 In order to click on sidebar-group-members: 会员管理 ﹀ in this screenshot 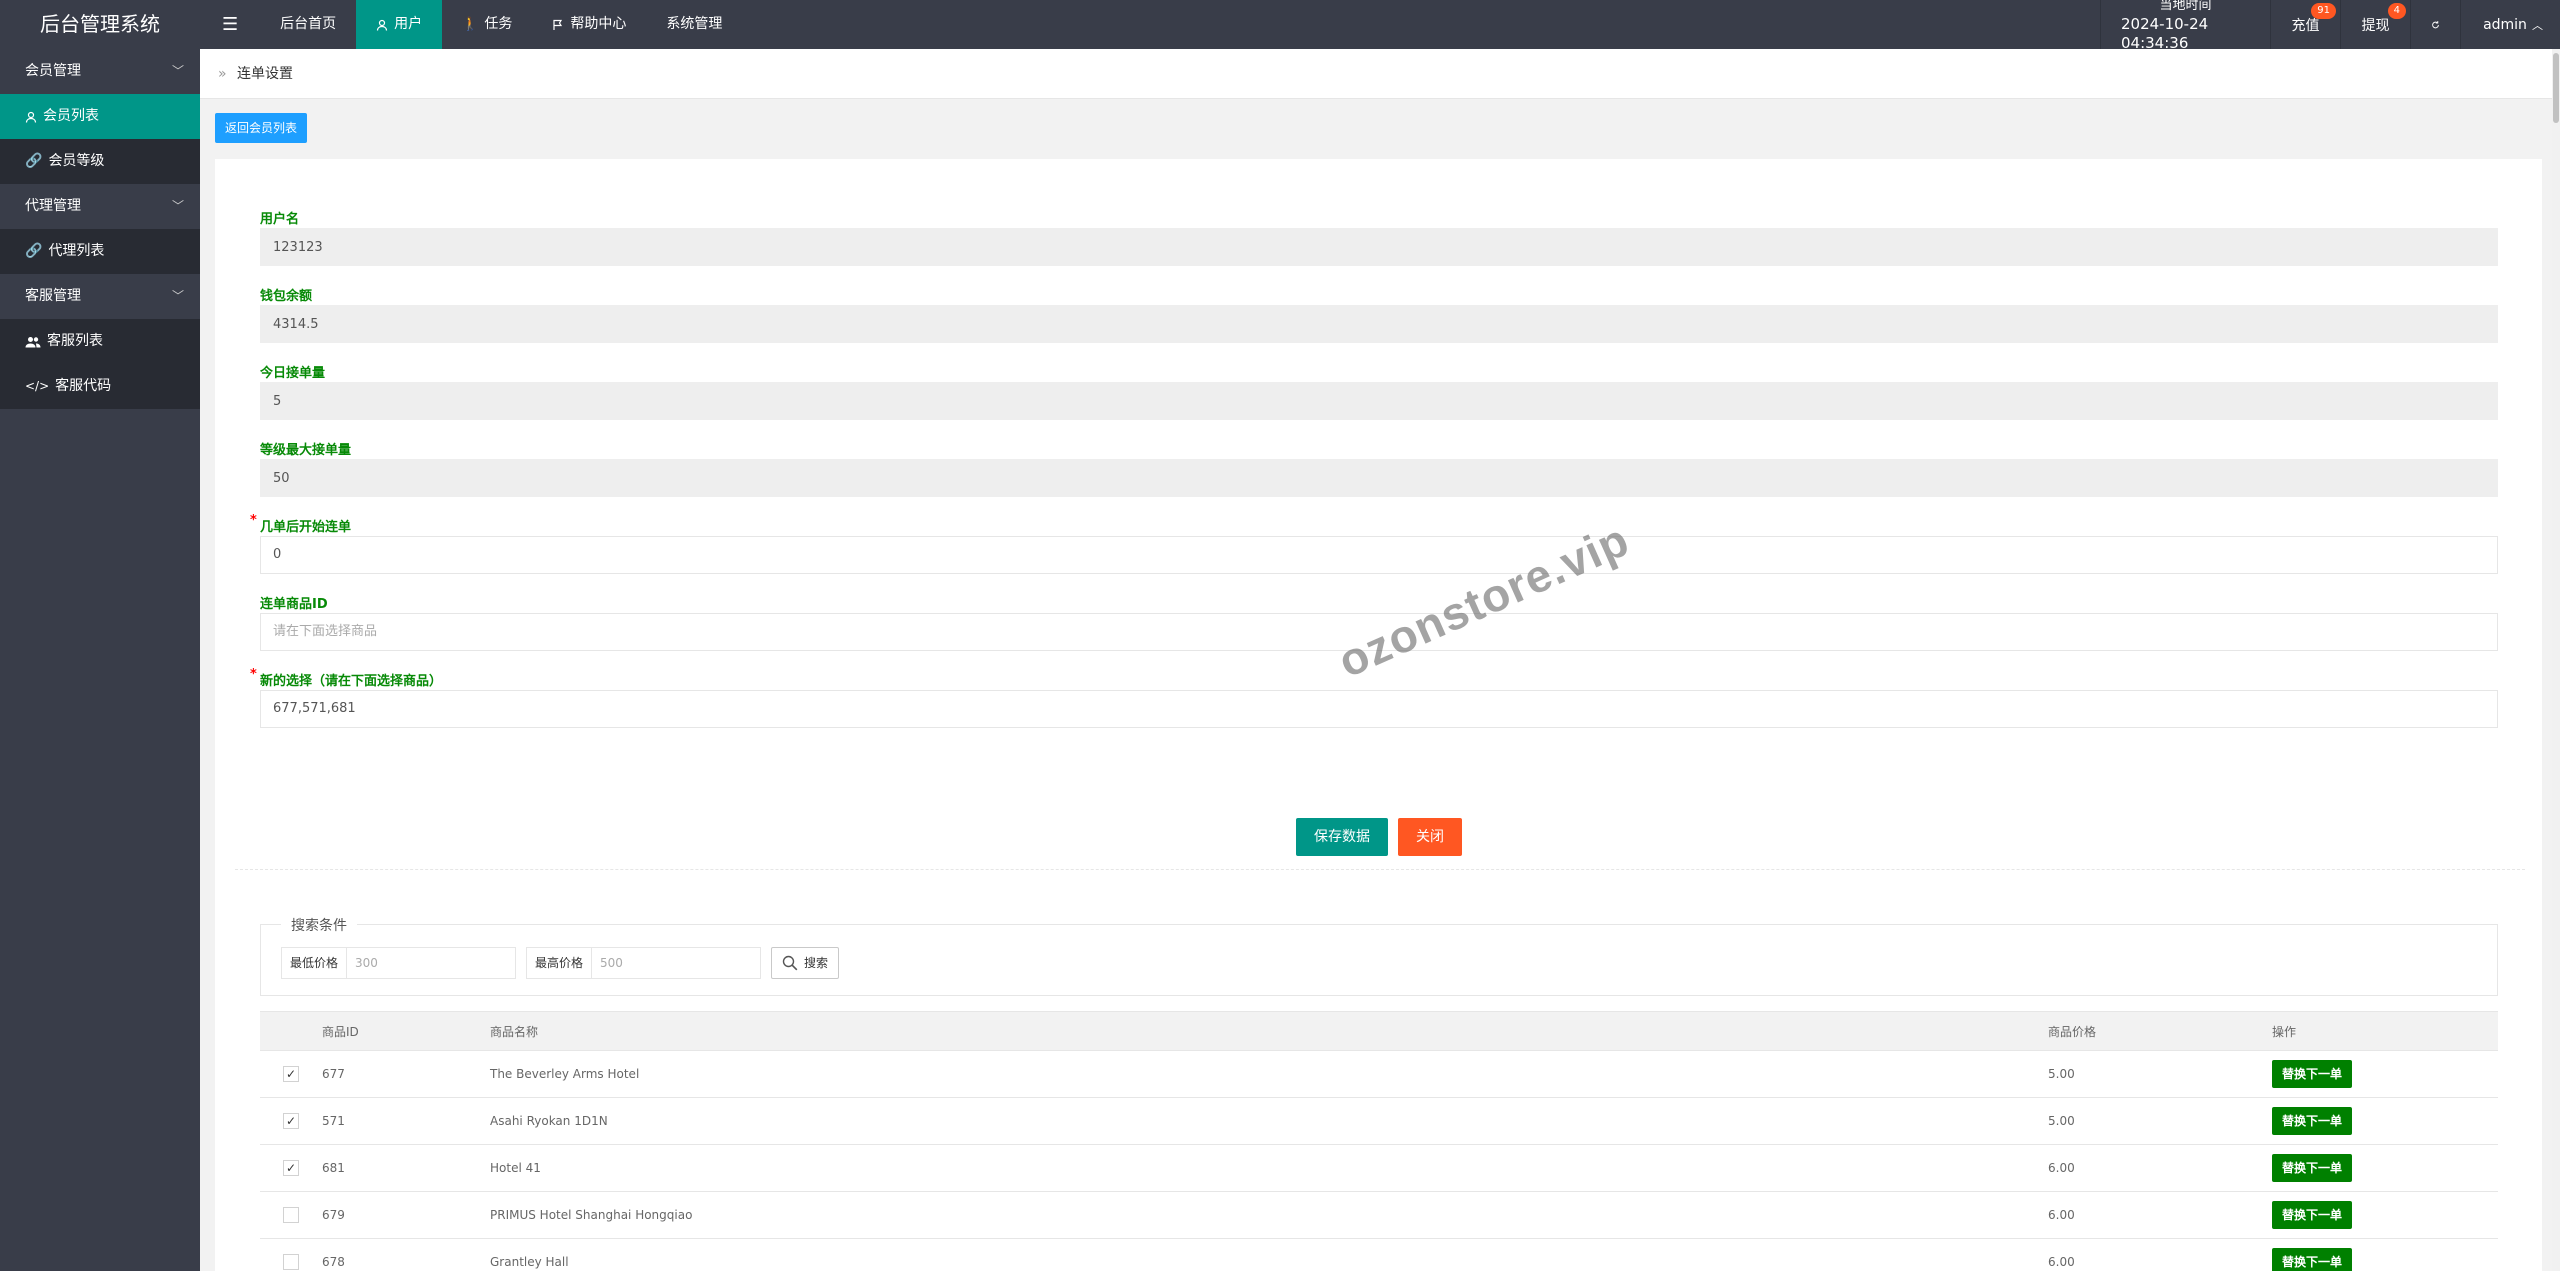, I will do `click(100, 71)`.